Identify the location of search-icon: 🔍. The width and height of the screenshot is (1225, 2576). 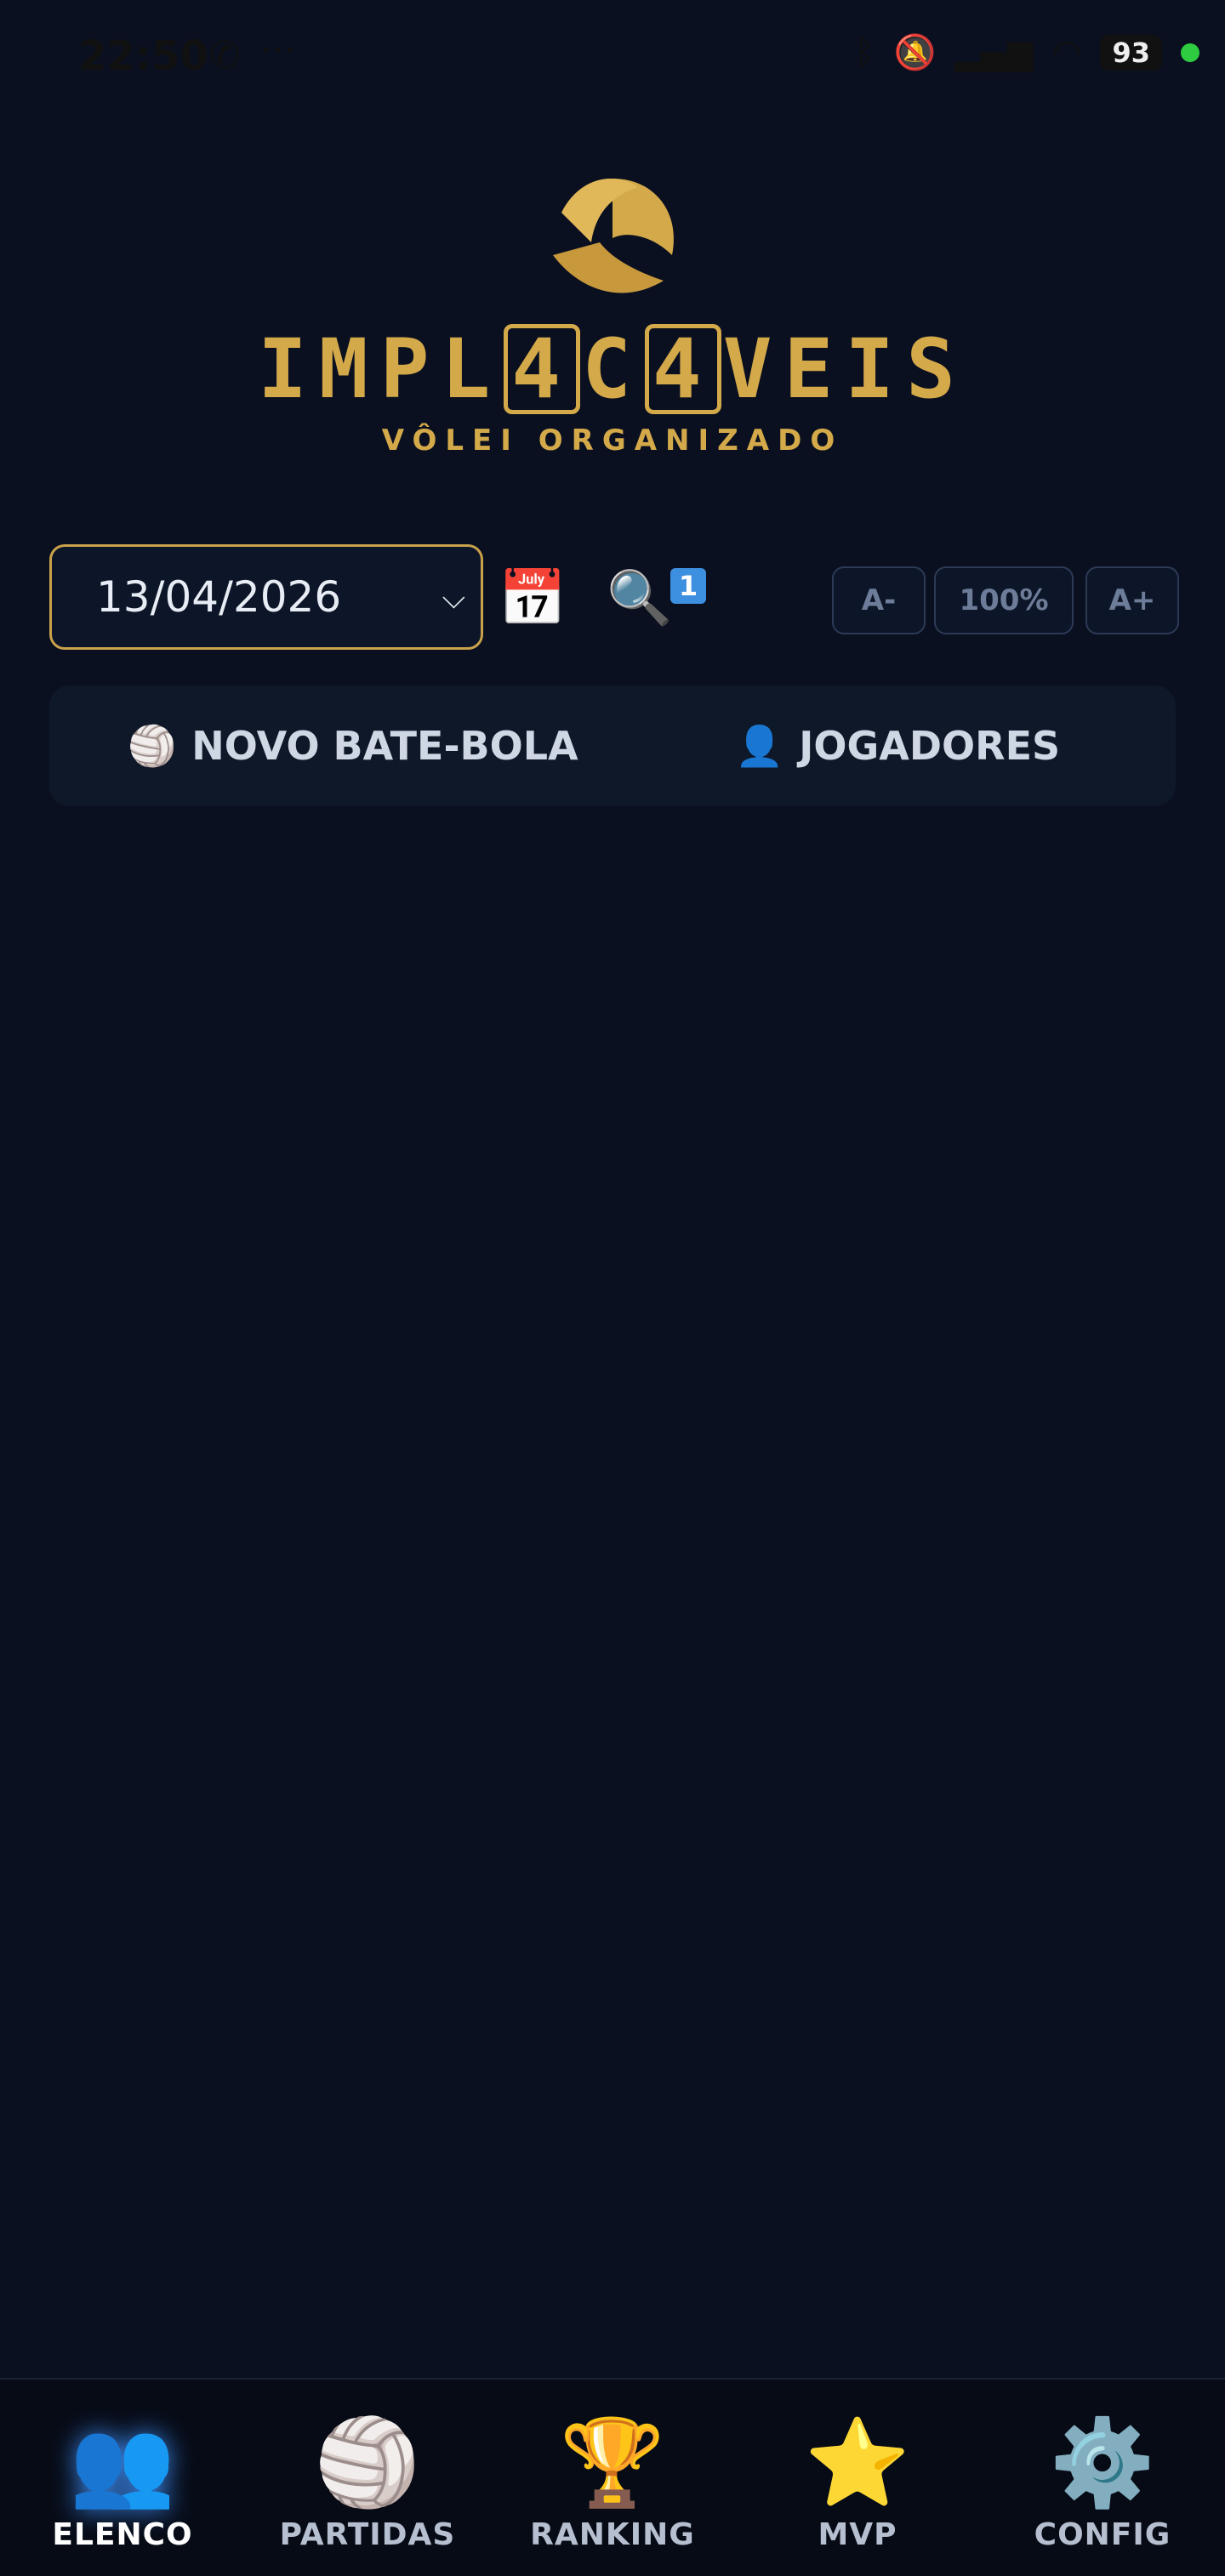
(639, 597).